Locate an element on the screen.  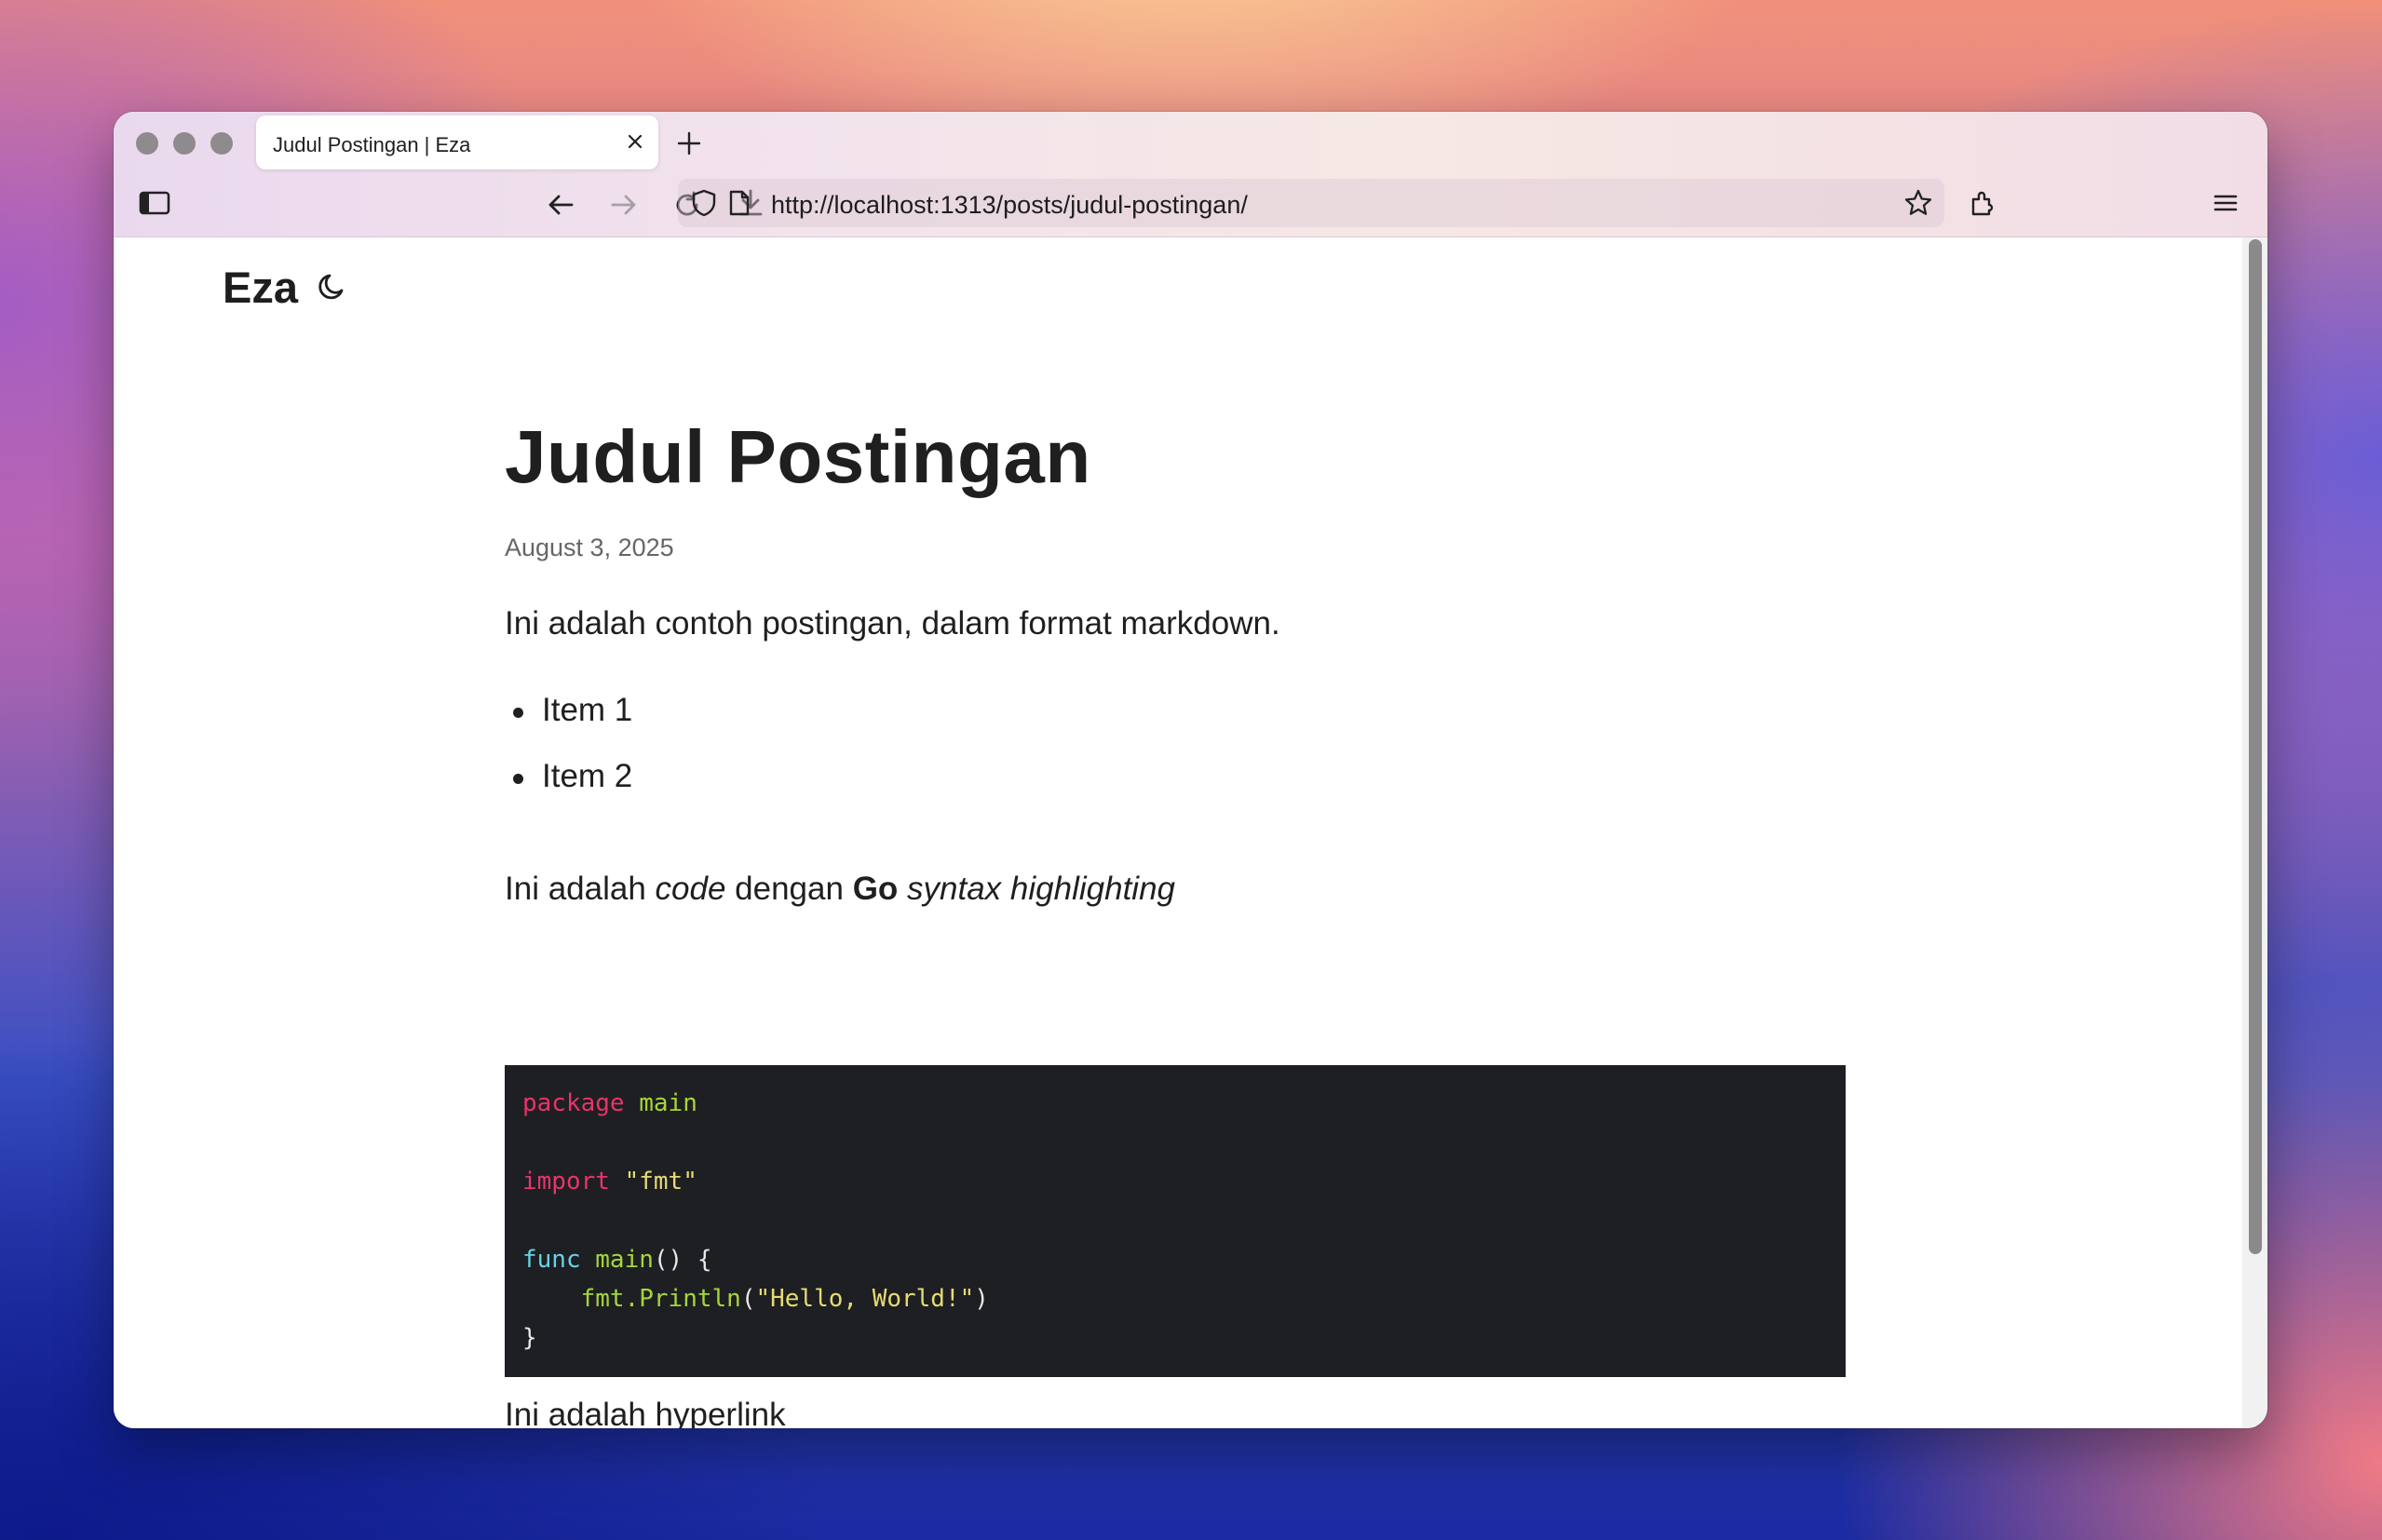
active-tab: Judul Postingan | Eza is located at coordinates (457, 142).